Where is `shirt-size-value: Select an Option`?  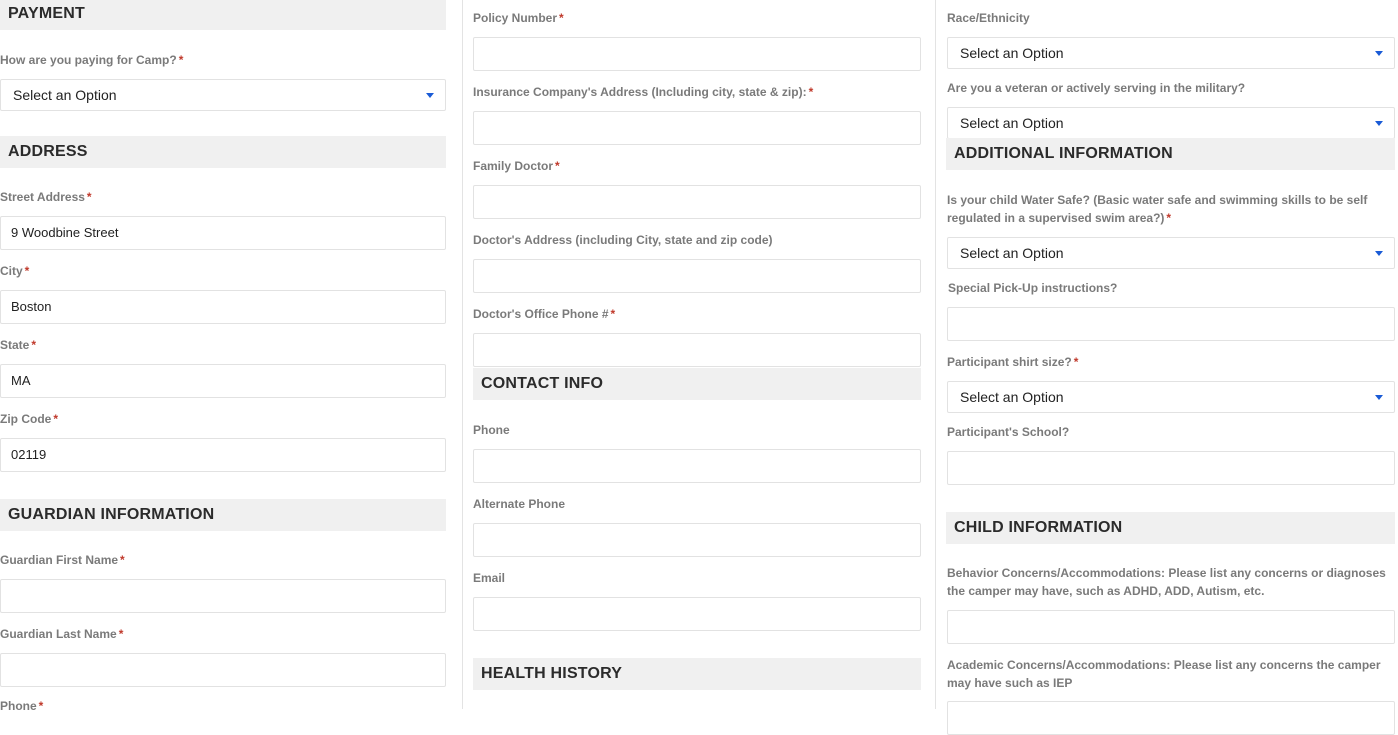
shirt-size-value: Select an Option is located at coordinates (1012, 397).